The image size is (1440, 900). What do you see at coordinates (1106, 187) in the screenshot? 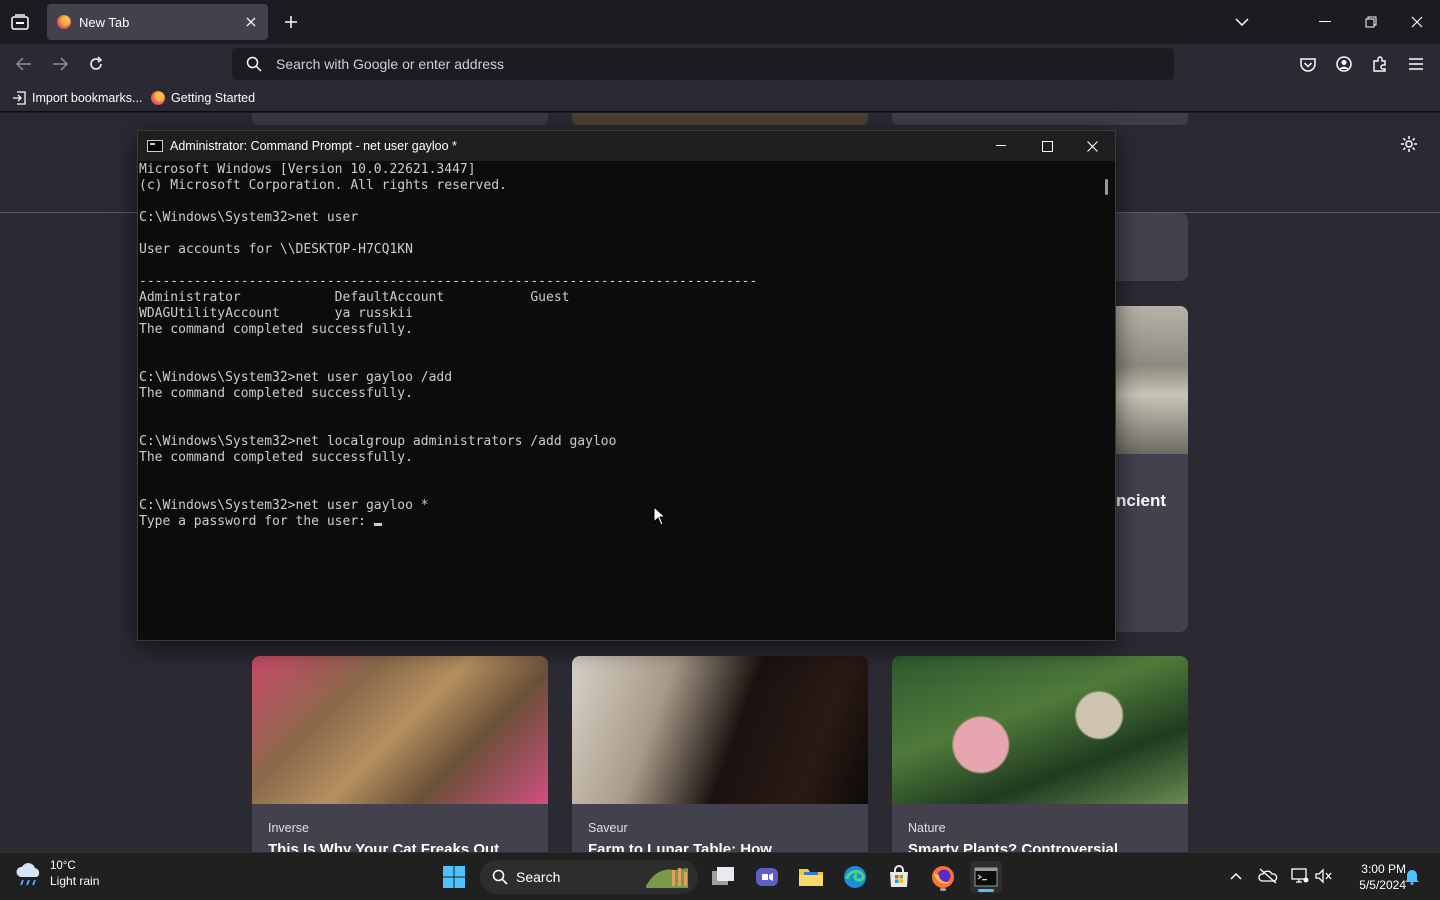
I see `cmd-scrollbar-thumb` at bounding box center [1106, 187].